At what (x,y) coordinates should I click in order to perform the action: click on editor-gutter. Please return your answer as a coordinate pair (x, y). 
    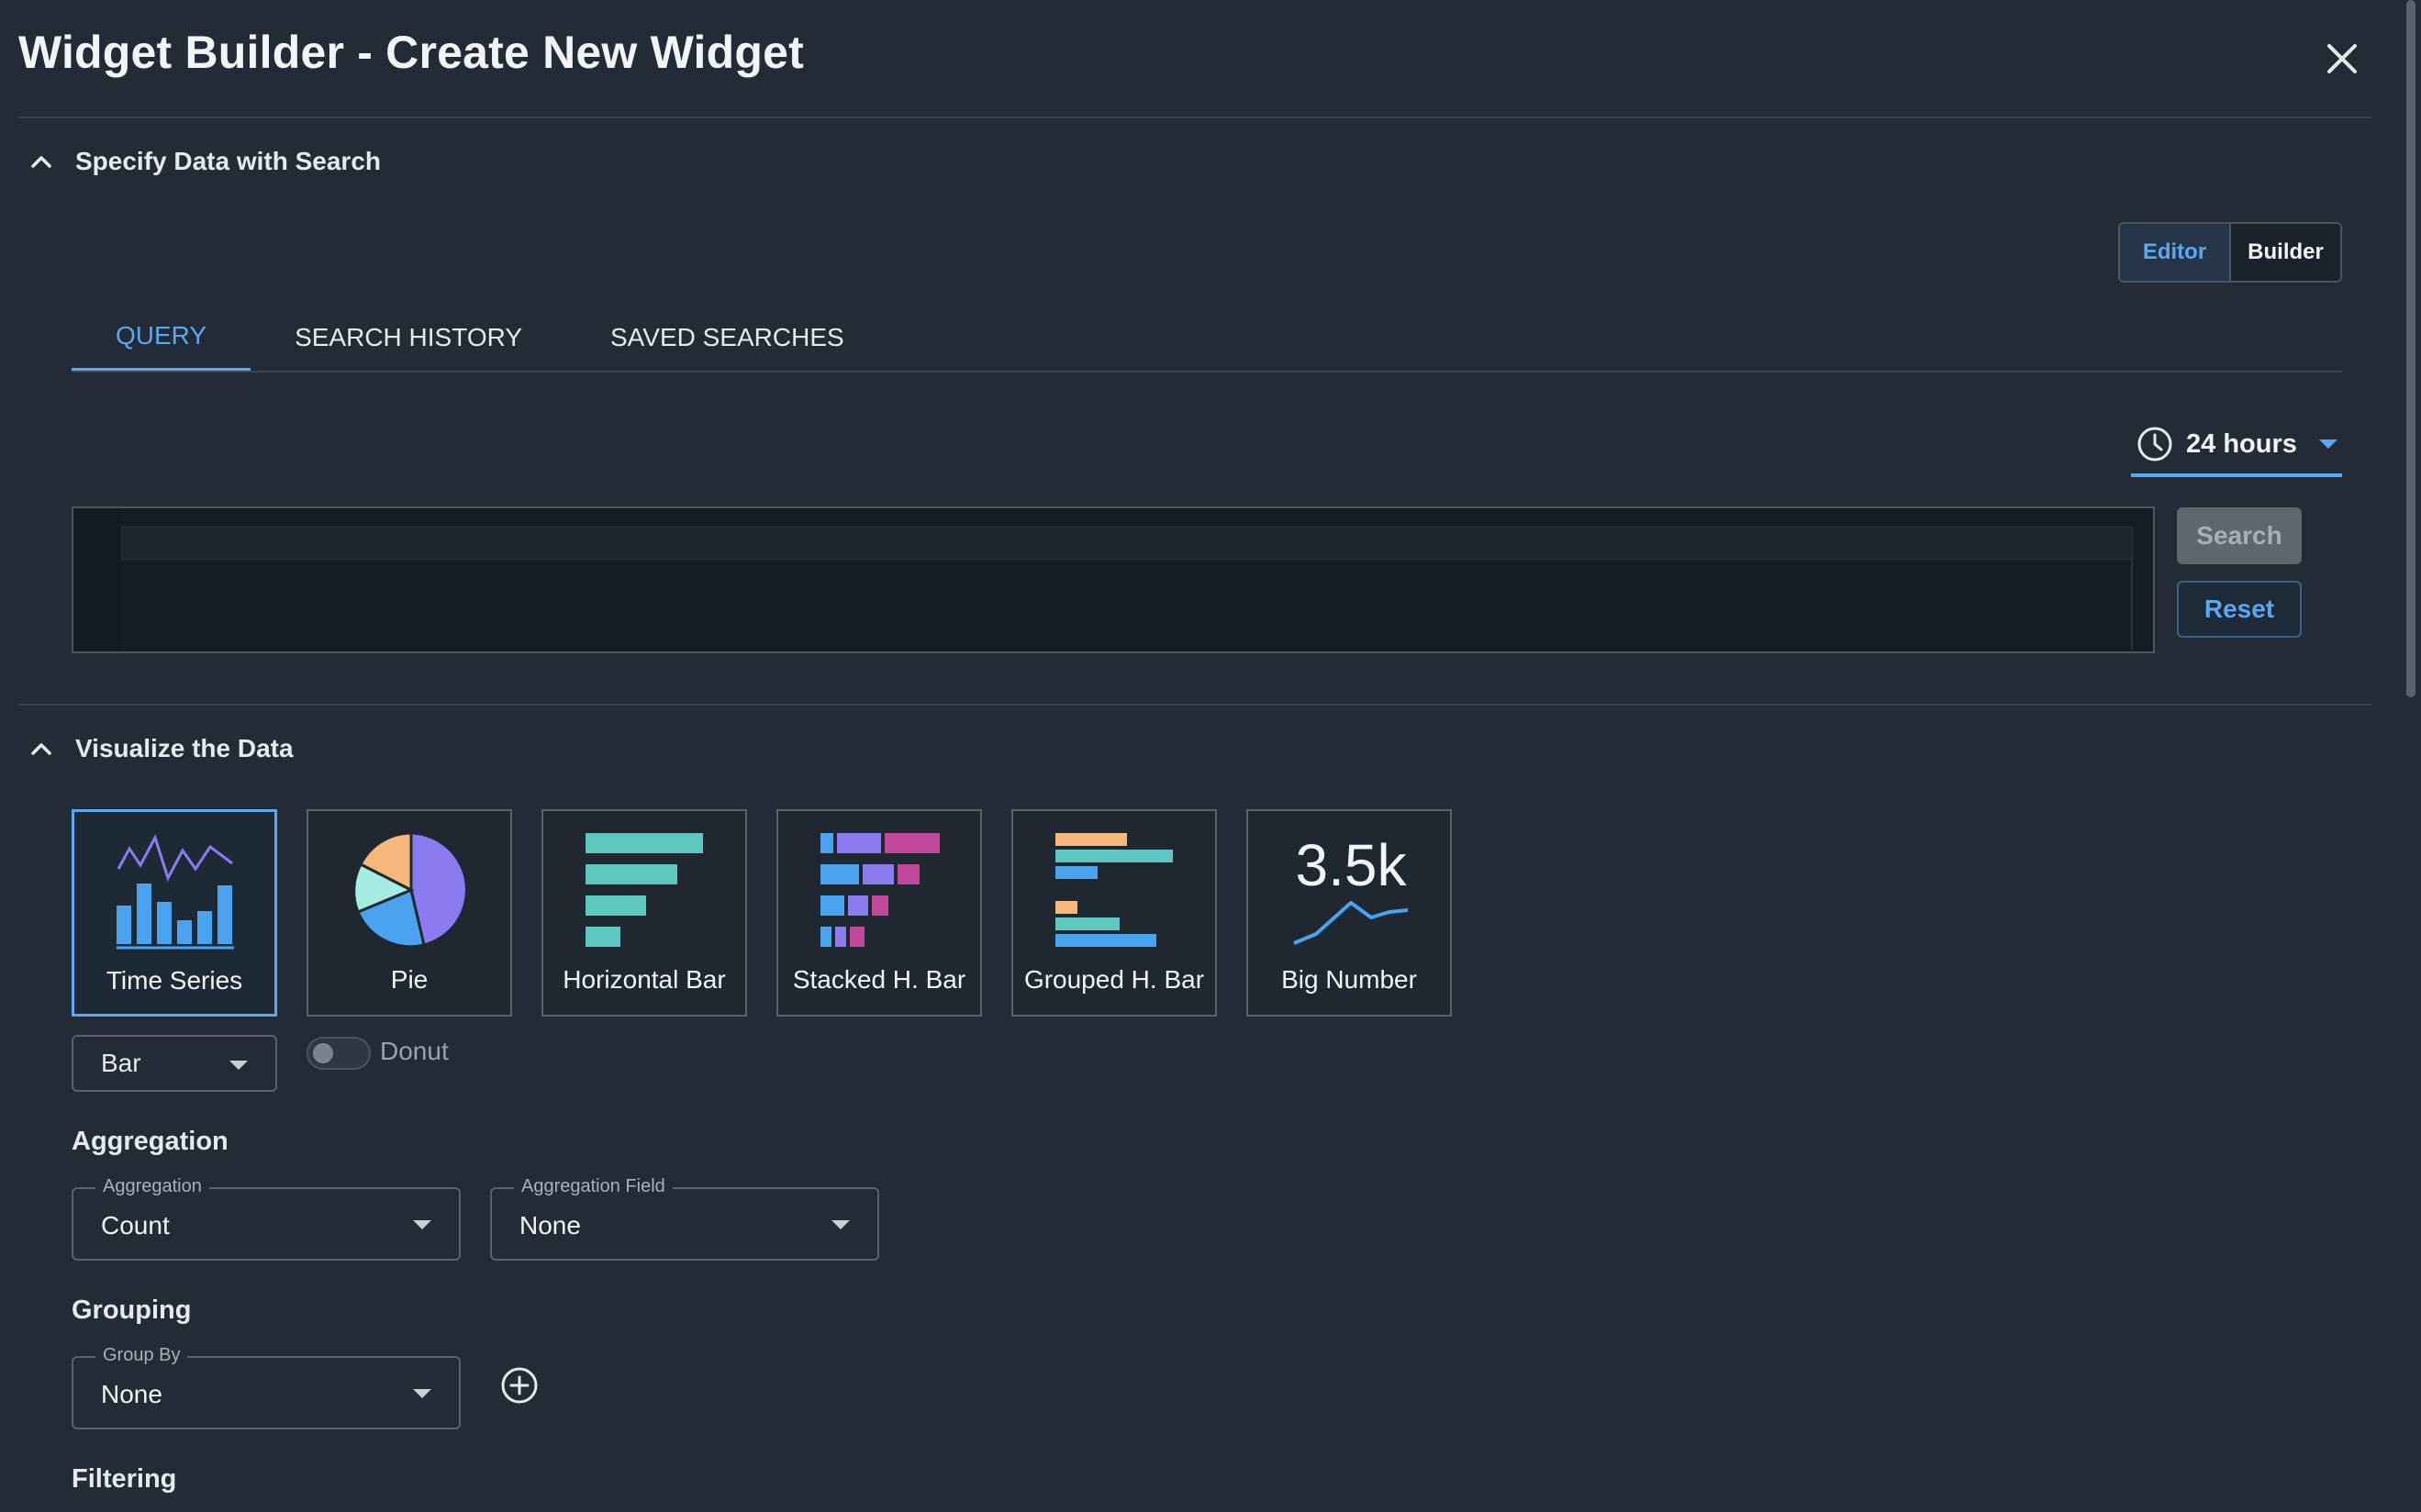
    Looking at the image, I should click on (97, 579).